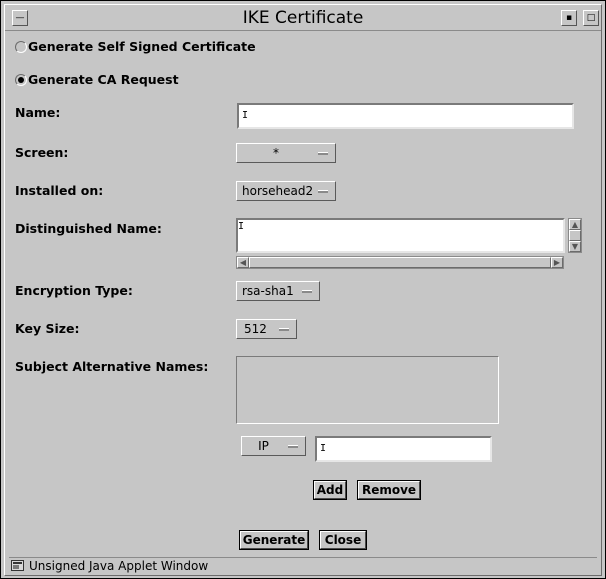  What do you see at coordinates (273, 446) in the screenshot?
I see `san-type-dropdown: IP` at bounding box center [273, 446].